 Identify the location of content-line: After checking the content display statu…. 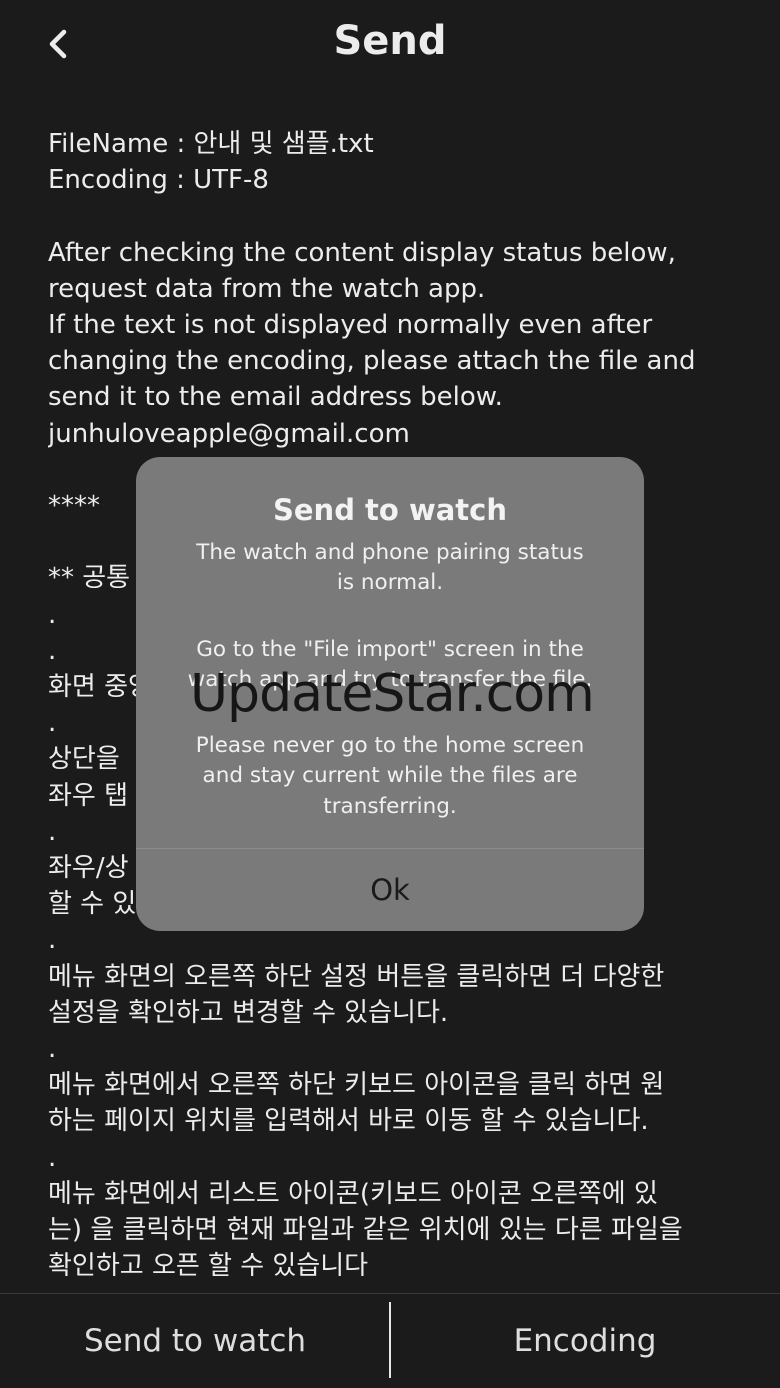
(362, 252).